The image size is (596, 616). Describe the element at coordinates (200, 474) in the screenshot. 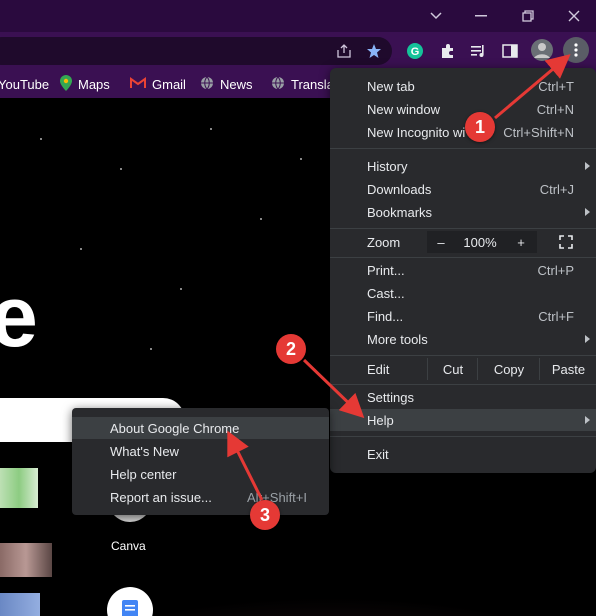

I see `submenu-item-help-center: Help center` at that location.